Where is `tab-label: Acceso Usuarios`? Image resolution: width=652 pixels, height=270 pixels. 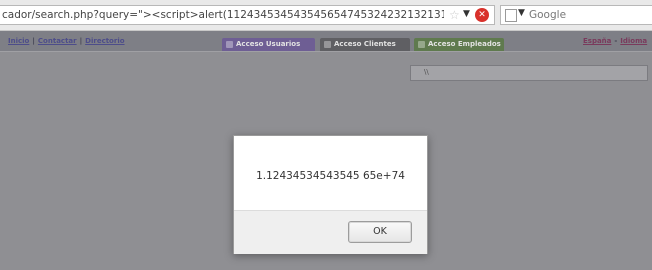
tab-label: Acceso Usuarios is located at coordinates (268, 44).